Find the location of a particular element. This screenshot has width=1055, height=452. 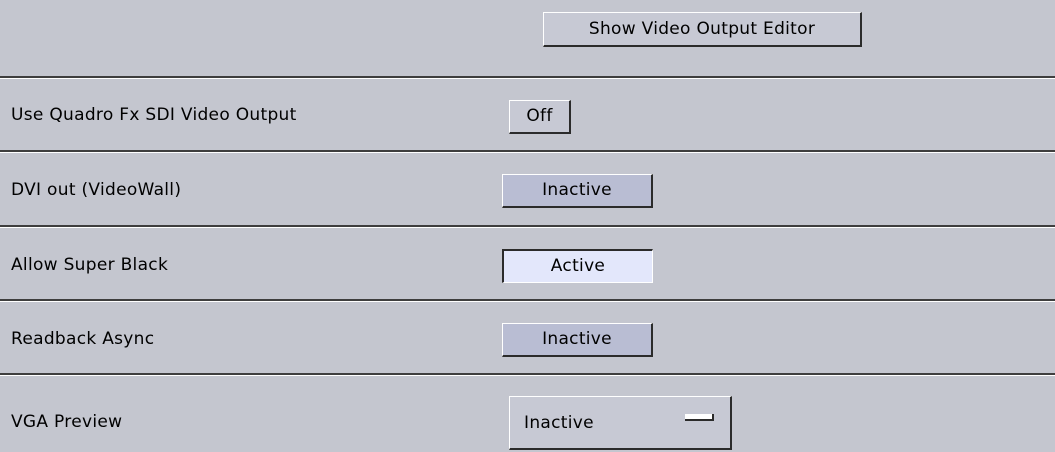

readback-async-toggle-button: Inactive is located at coordinates (577, 340).